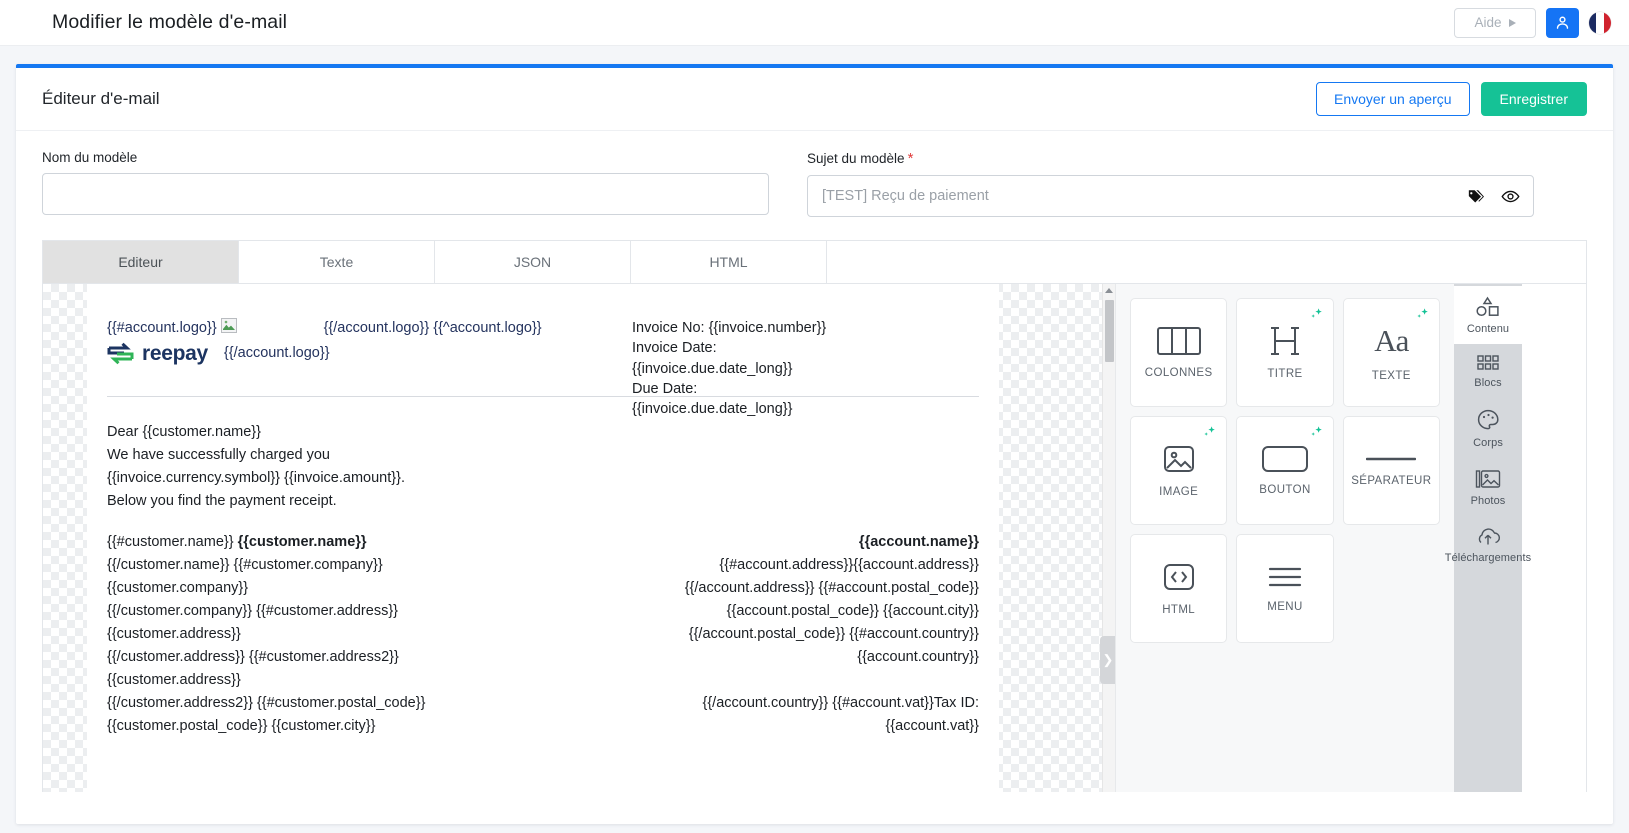  I want to click on send-preview-button: Envoyer un aperçu, so click(1393, 99).